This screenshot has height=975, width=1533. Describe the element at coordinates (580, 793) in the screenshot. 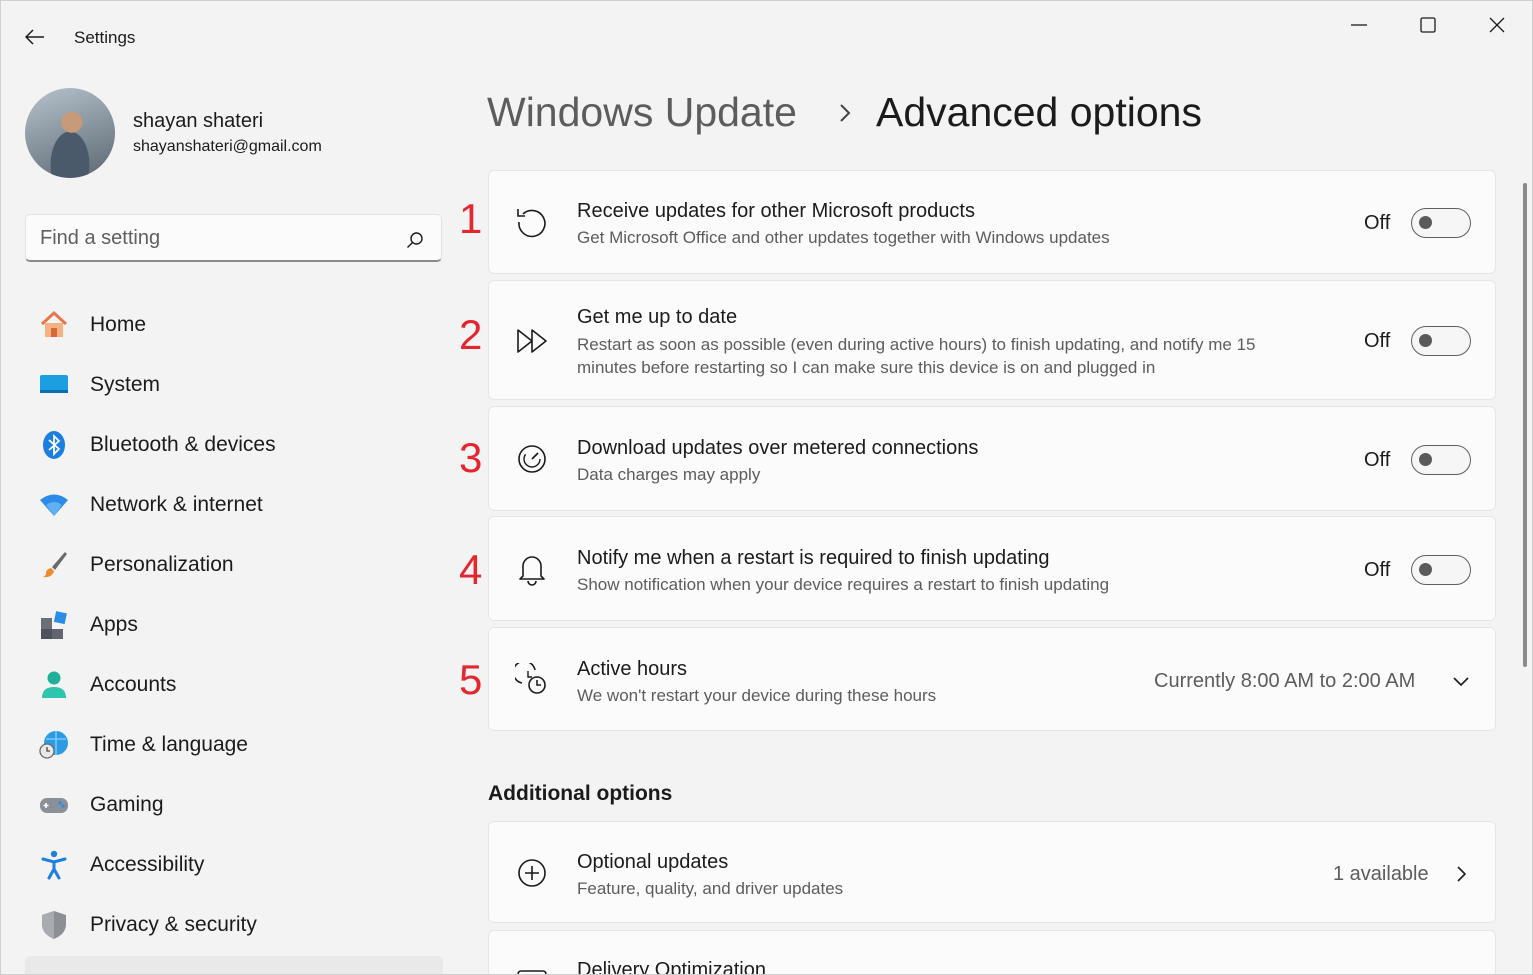

I see `section-heading: Additional options` at that location.